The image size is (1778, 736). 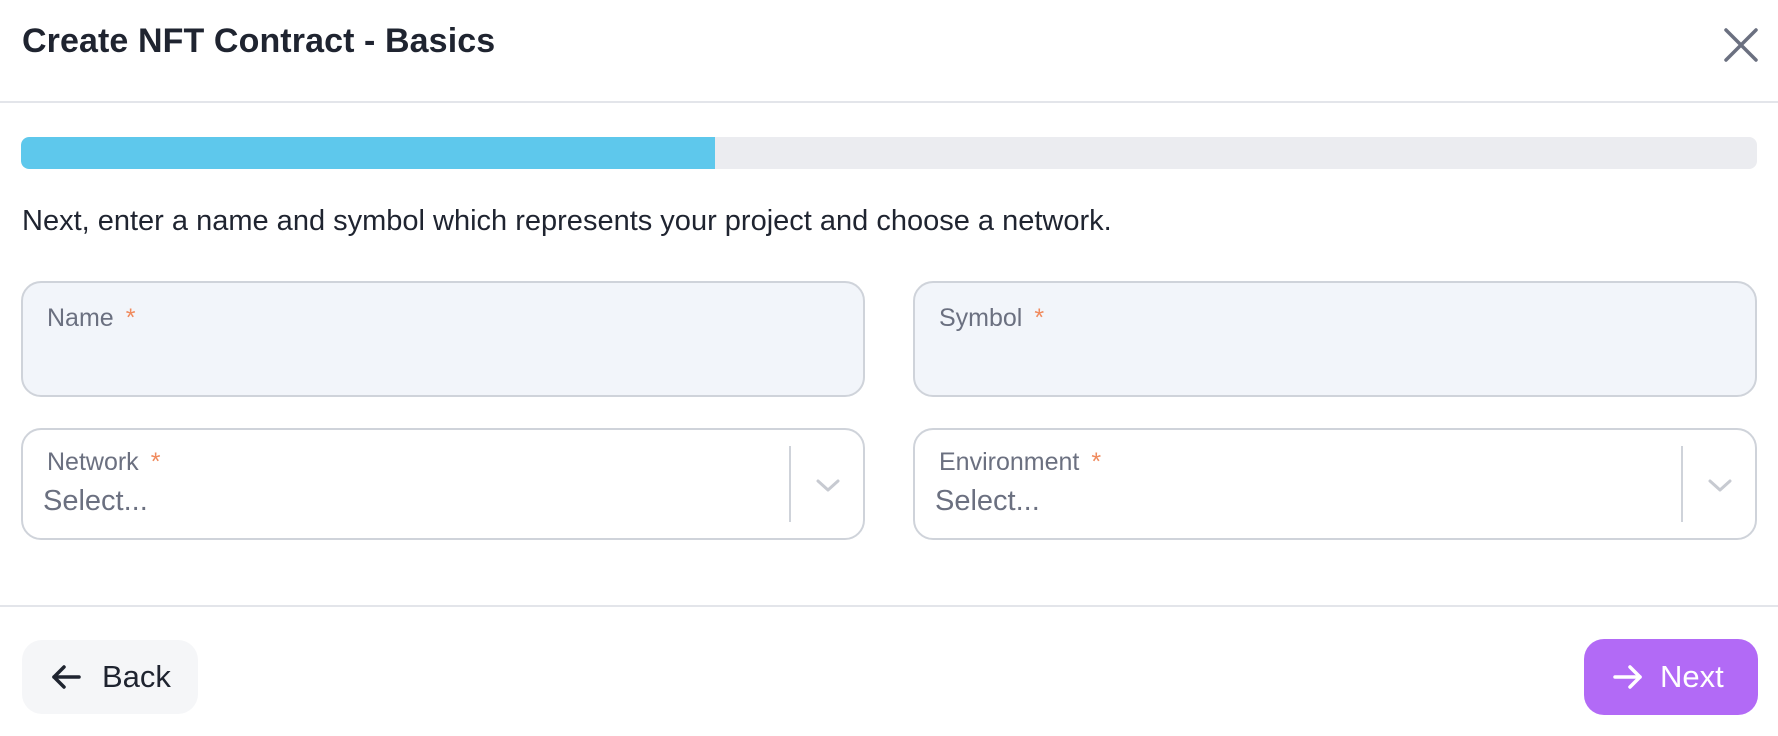 What do you see at coordinates (1335, 339) in the screenshot?
I see `symbol-field: Symbol *` at bounding box center [1335, 339].